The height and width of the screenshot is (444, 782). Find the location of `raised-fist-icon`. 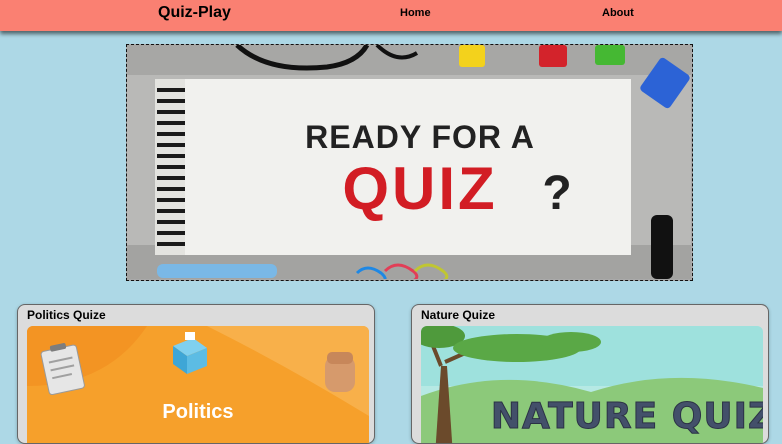

raised-fist-icon is located at coordinates (340, 372).